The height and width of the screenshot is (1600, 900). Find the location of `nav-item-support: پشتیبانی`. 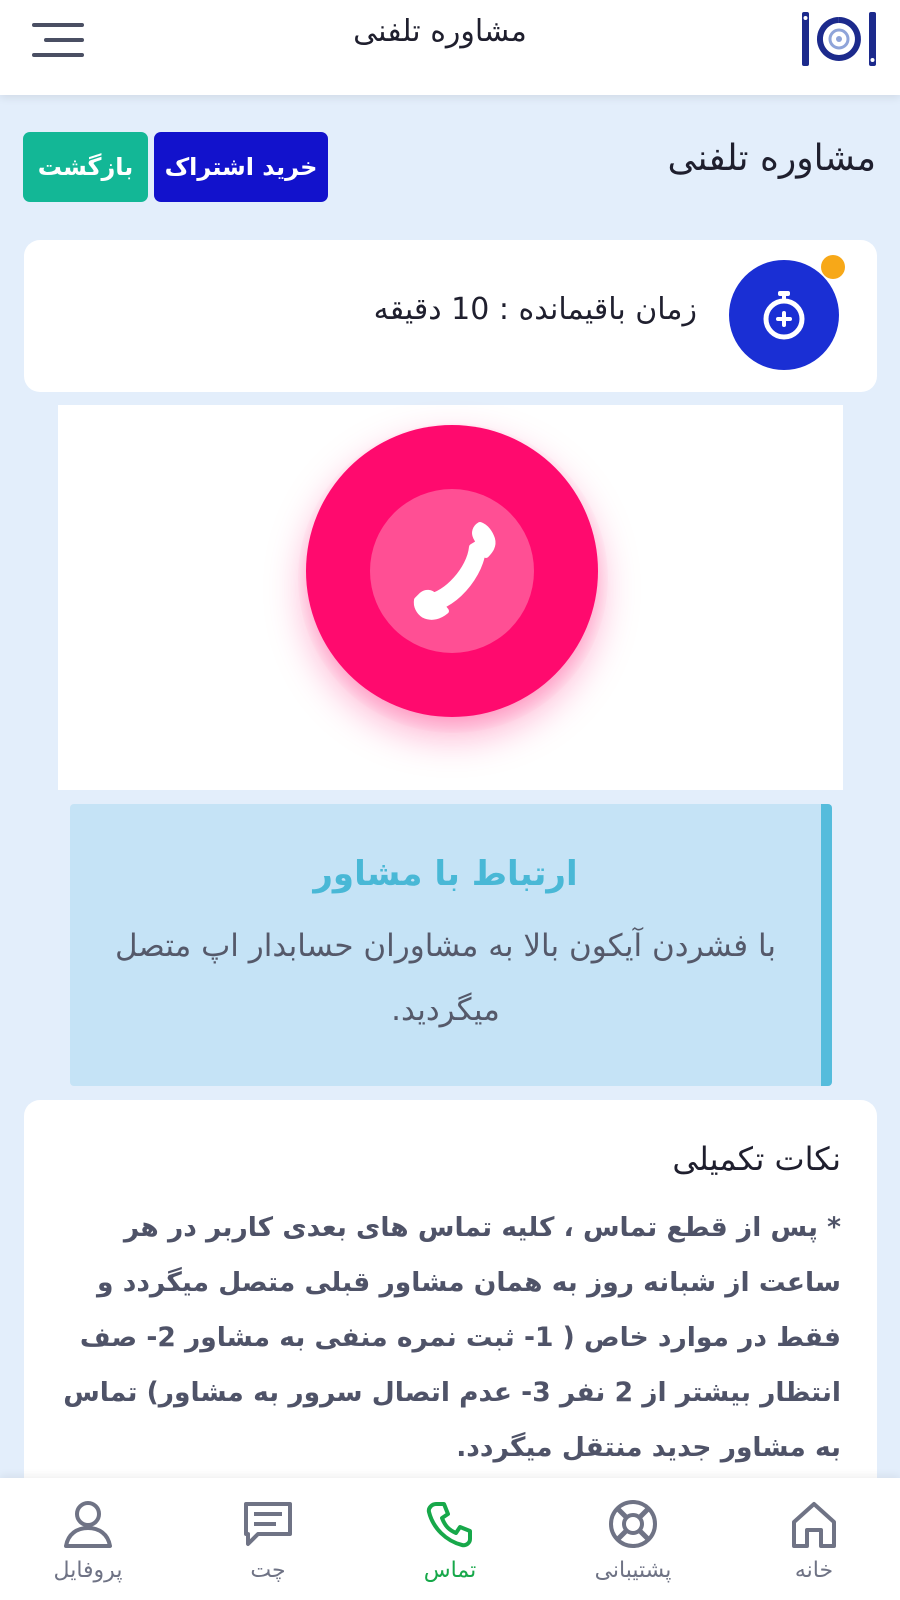

nav-item-support: پشتیبانی is located at coordinates (633, 1546).